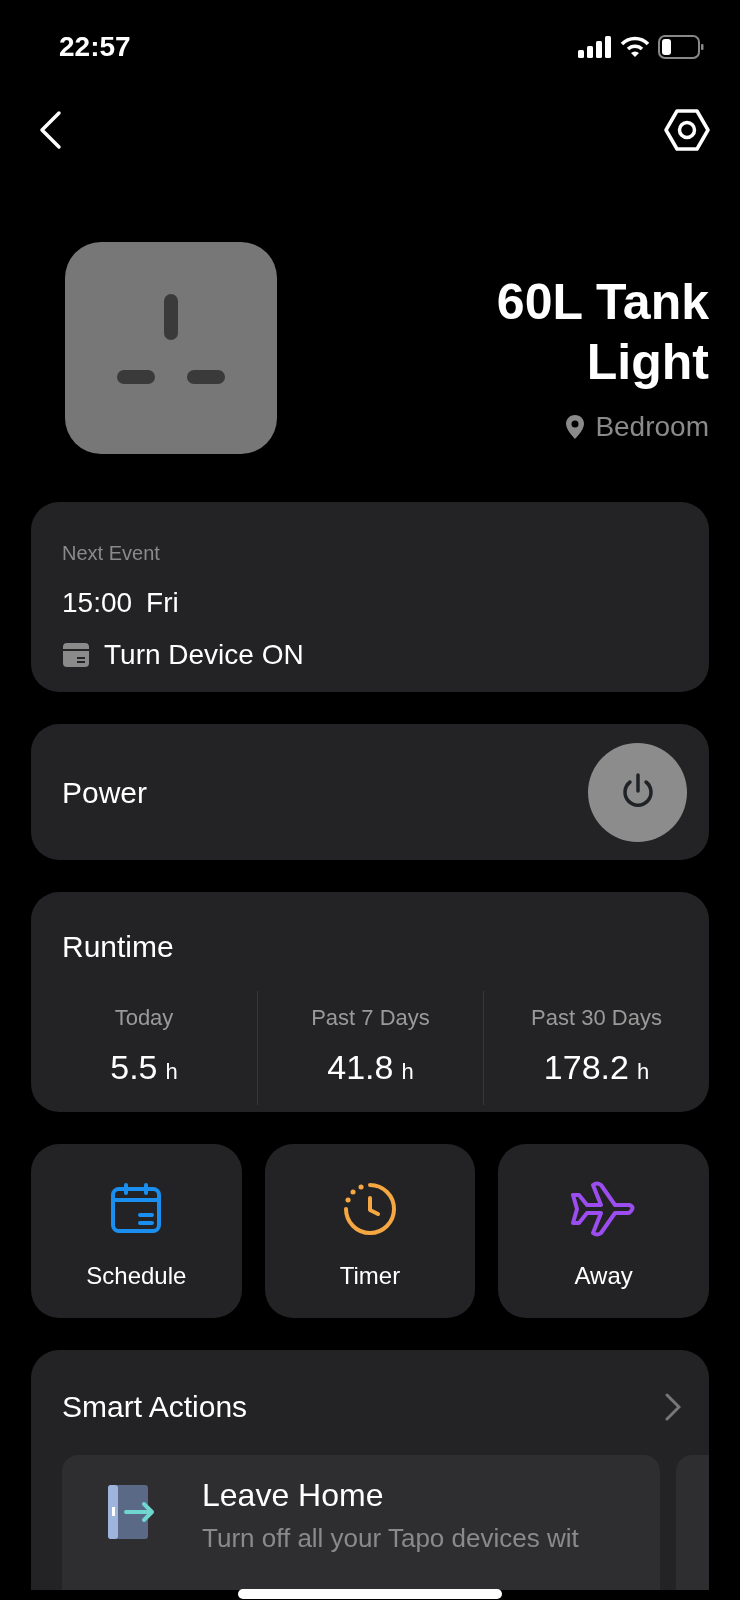 The width and height of the screenshot is (740, 1600). What do you see at coordinates (673, 1406) in the screenshot?
I see `chevron-right-icon` at bounding box center [673, 1406].